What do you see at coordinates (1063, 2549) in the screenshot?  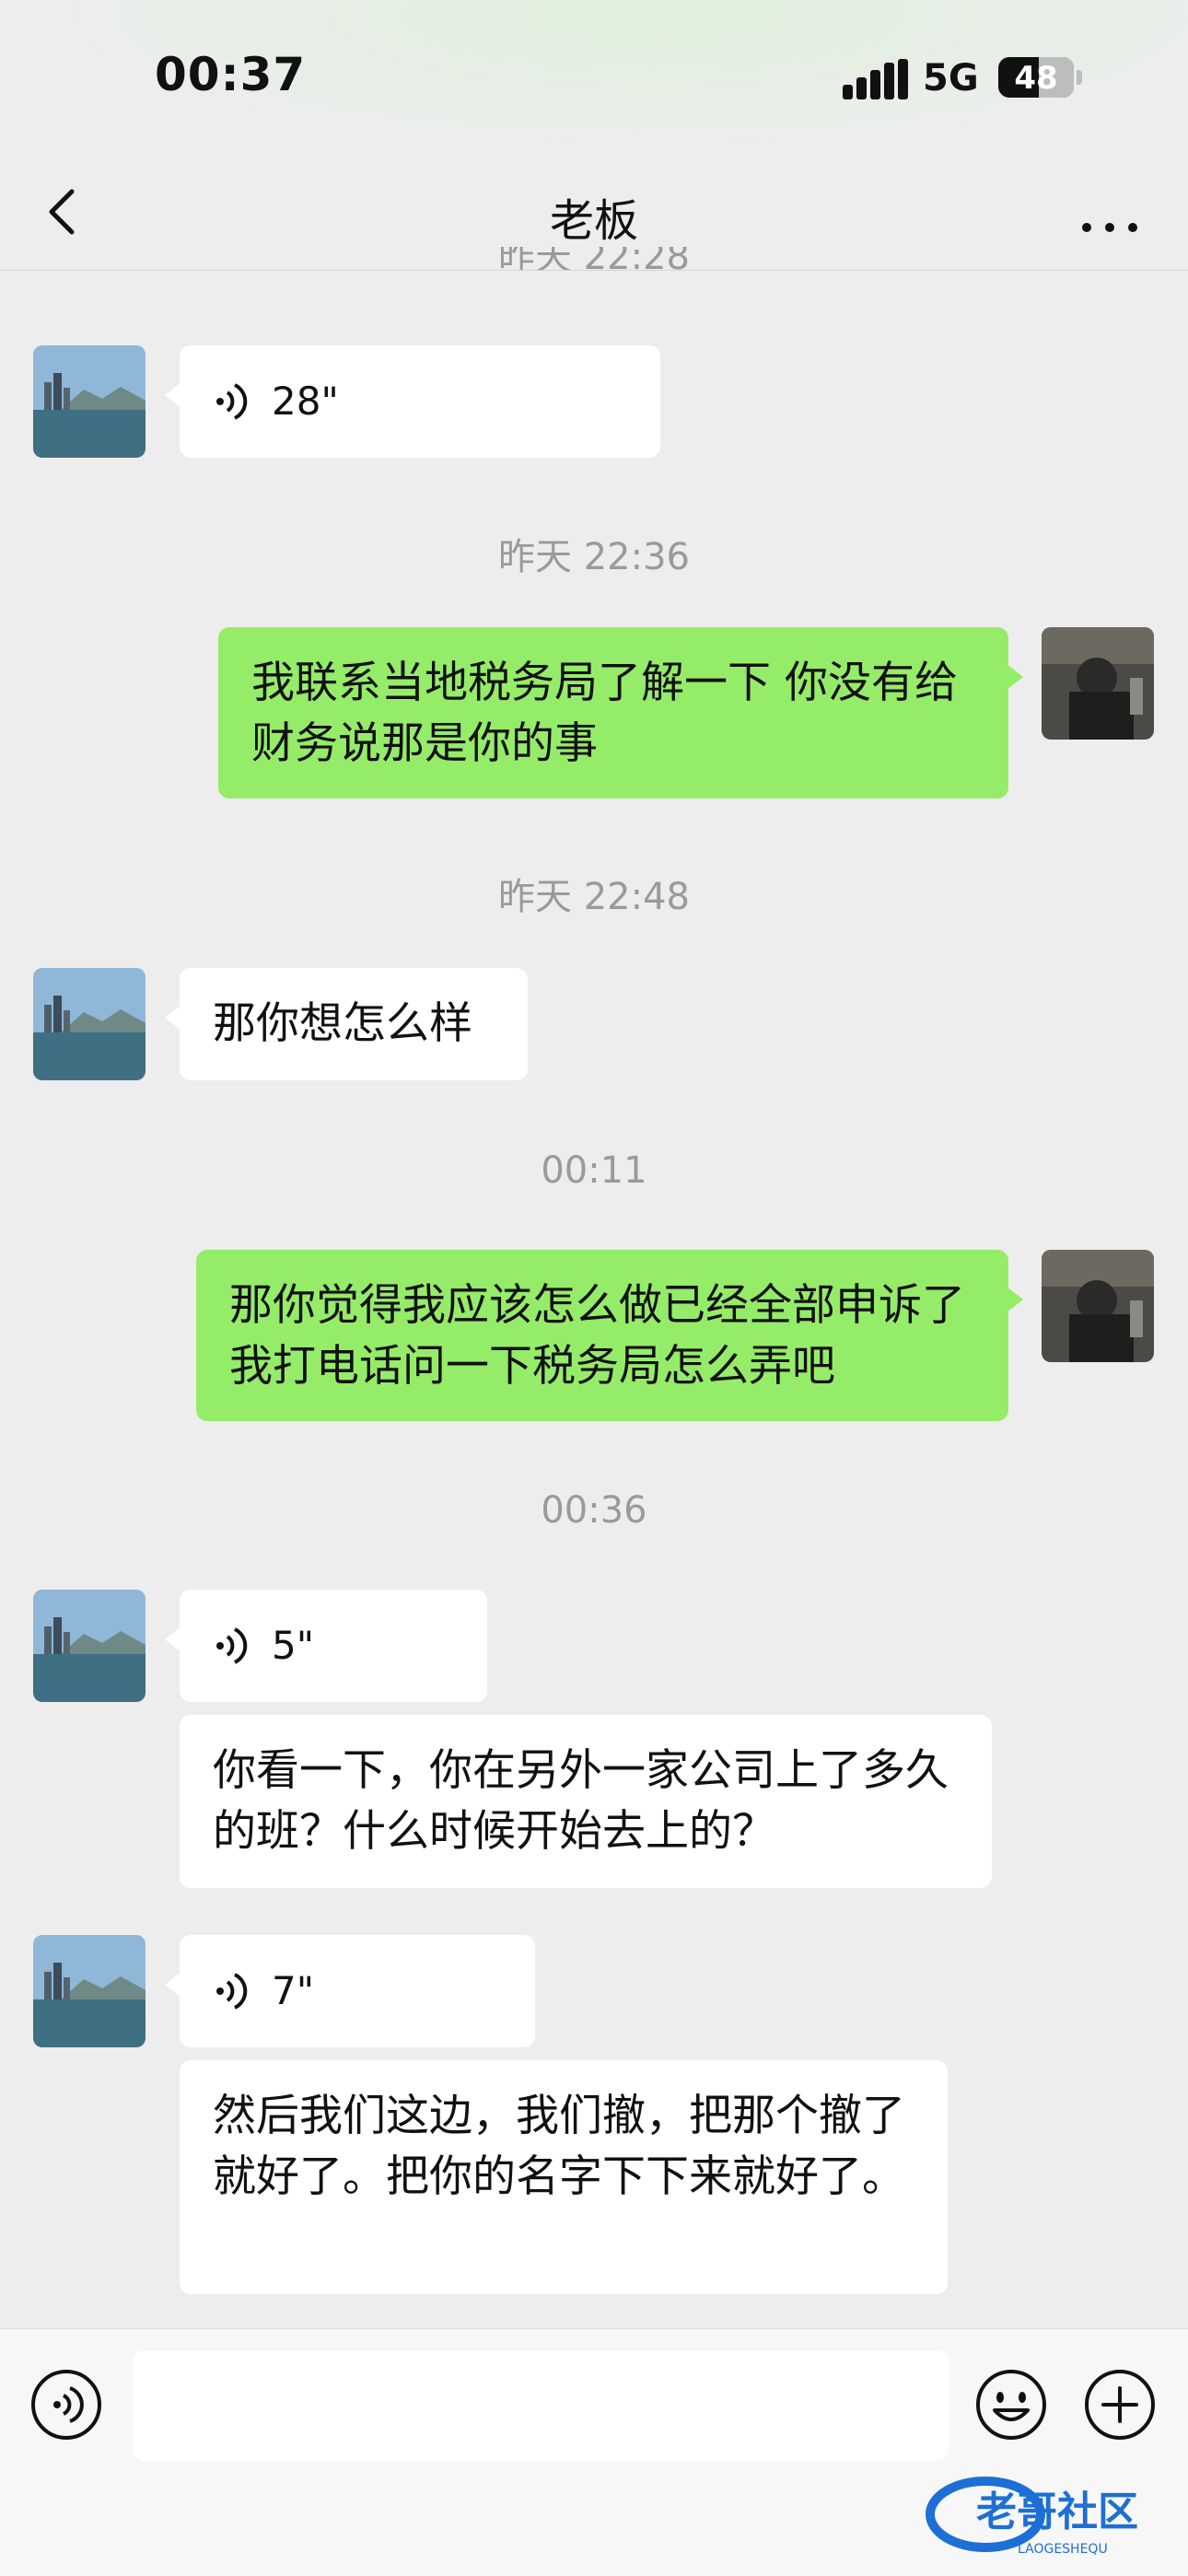 I see `watermark-subtext: LAOGESHEQU` at bounding box center [1063, 2549].